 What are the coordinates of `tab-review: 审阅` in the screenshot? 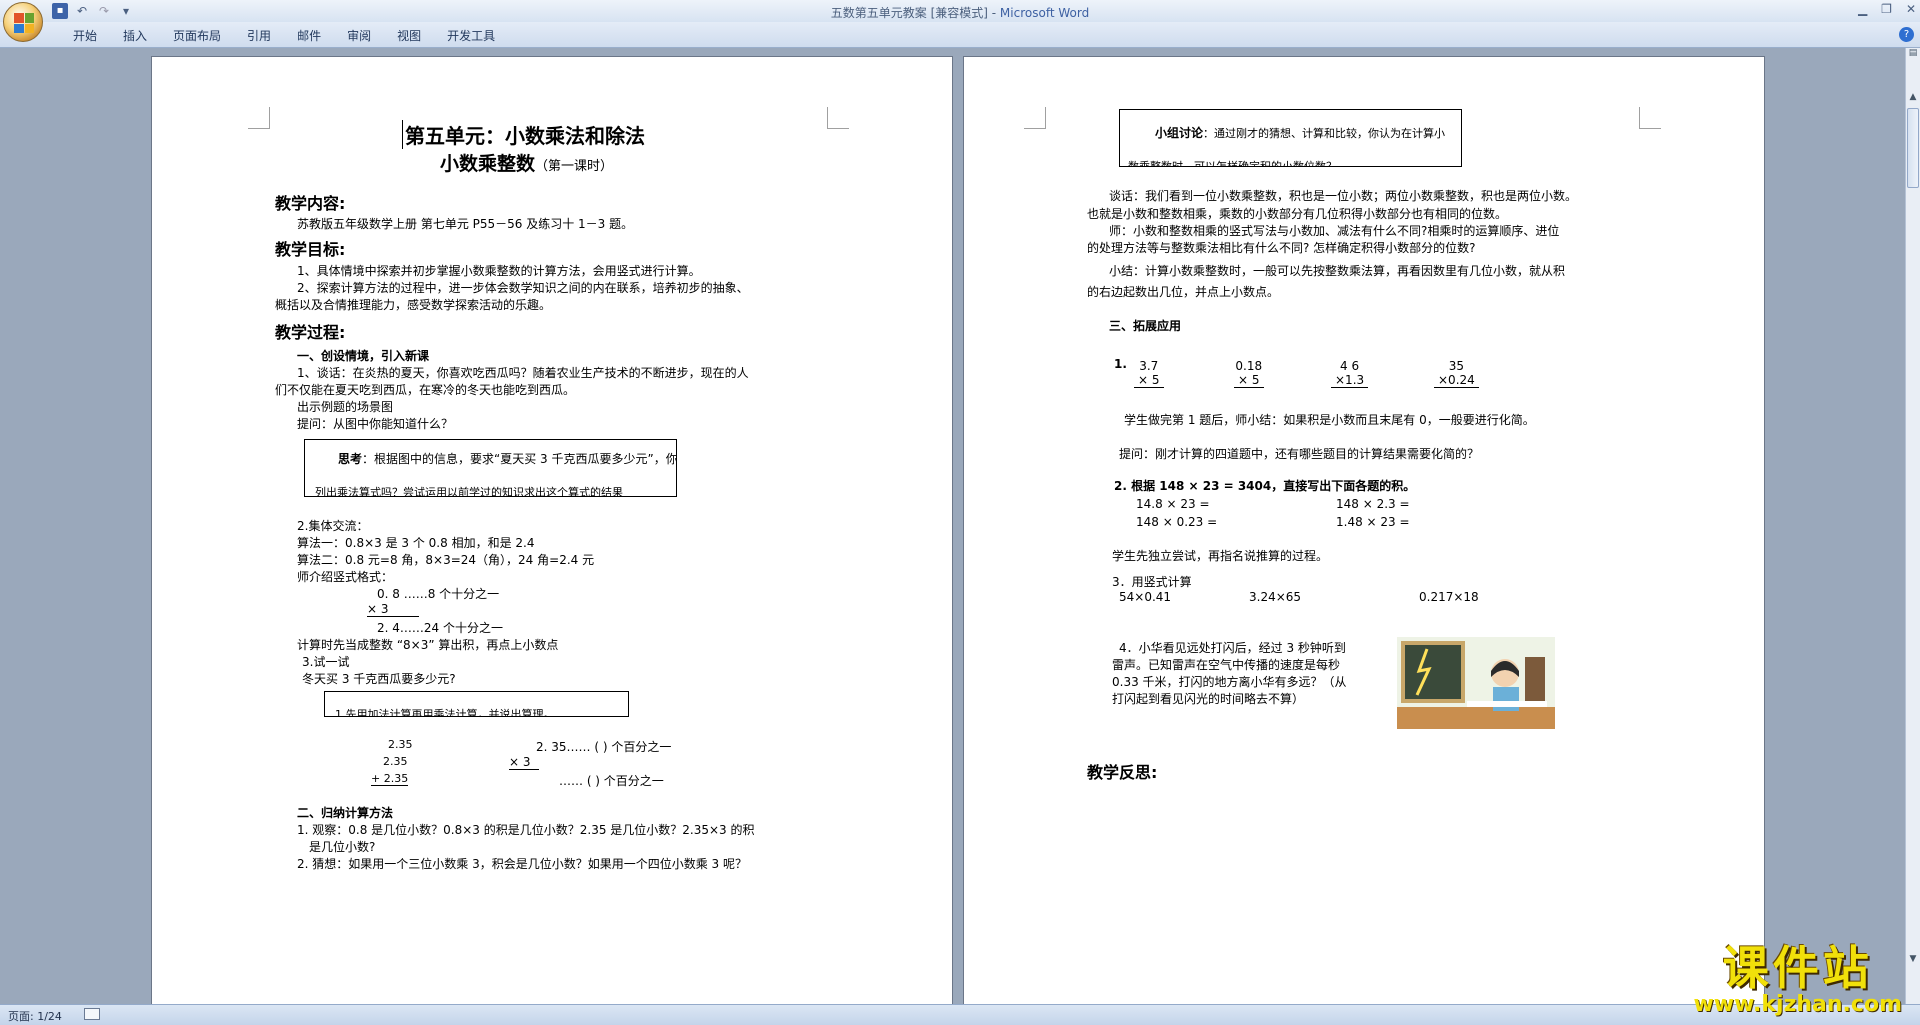 It's located at (359, 36).